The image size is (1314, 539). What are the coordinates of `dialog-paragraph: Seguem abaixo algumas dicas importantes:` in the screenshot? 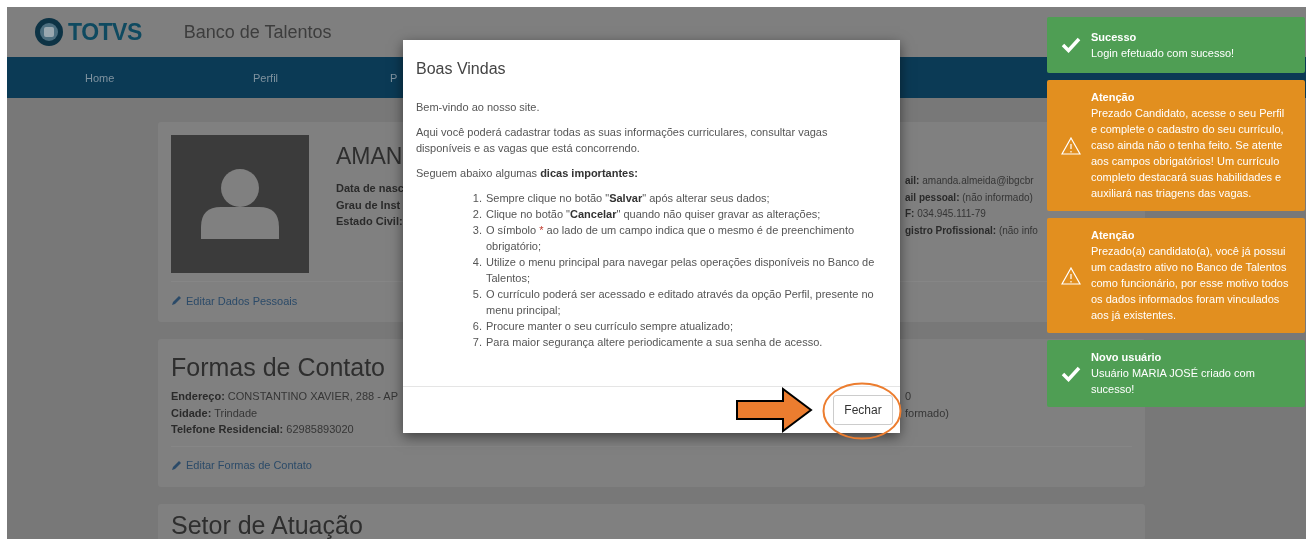 It's located at (527, 173).